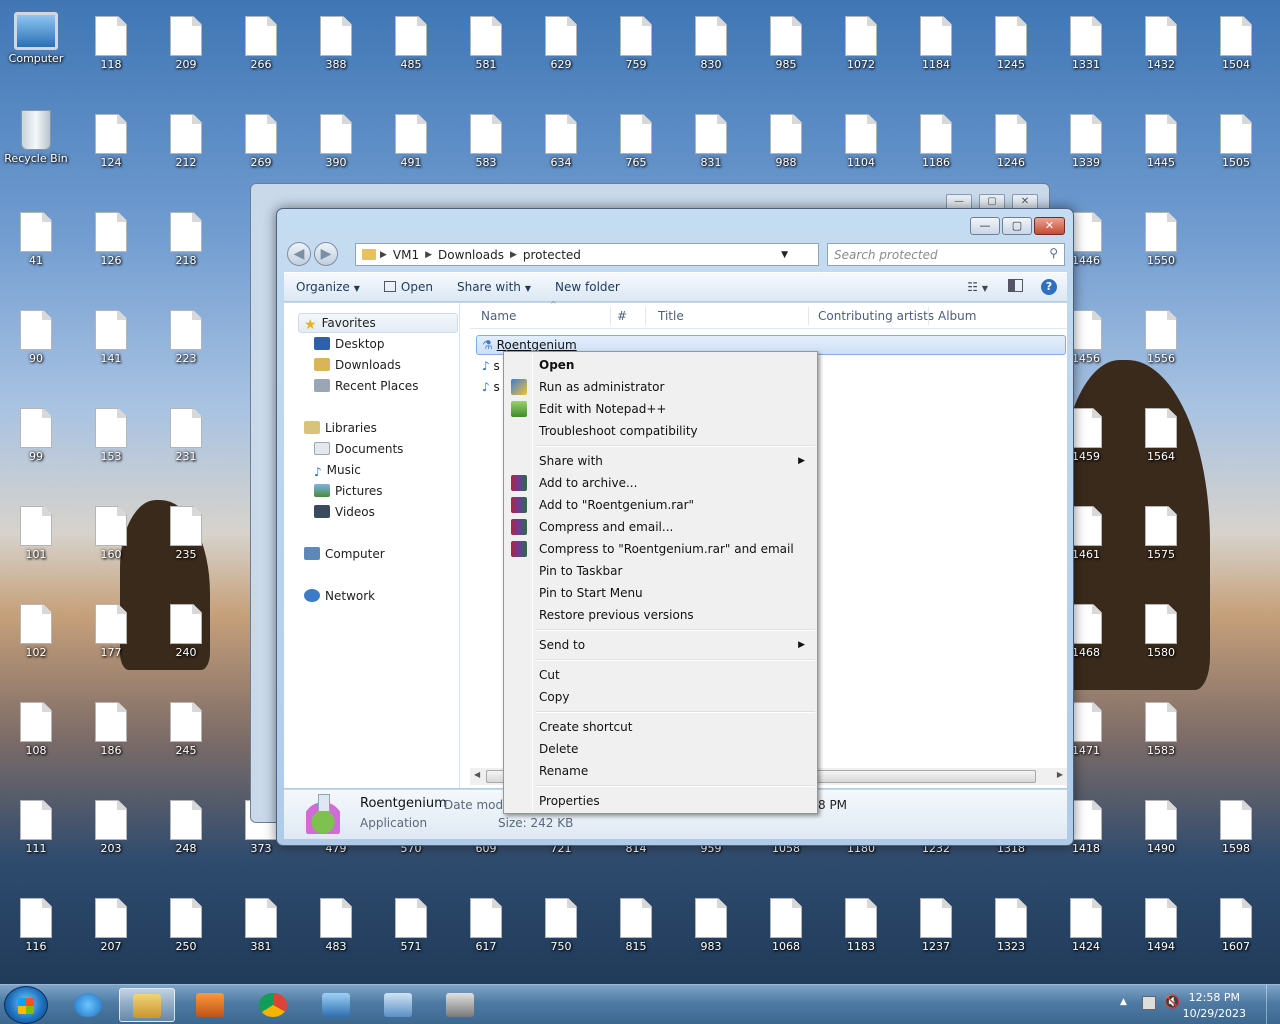 The image size is (1280, 1024). I want to click on desktop-file-icon: 124, so click(111, 147).